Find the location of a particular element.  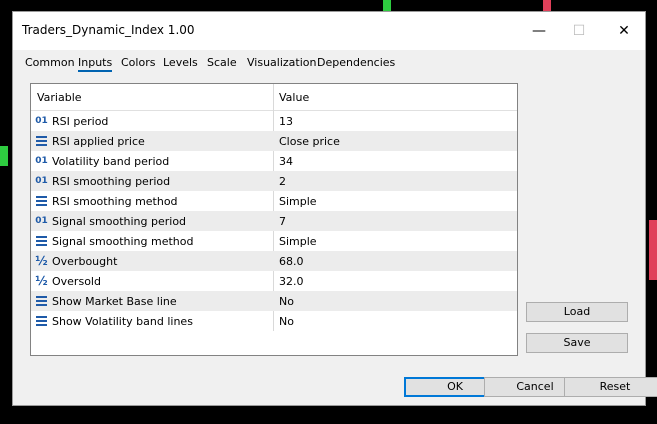

variable-name: Show Volatility band lines is located at coordinates (122, 321).